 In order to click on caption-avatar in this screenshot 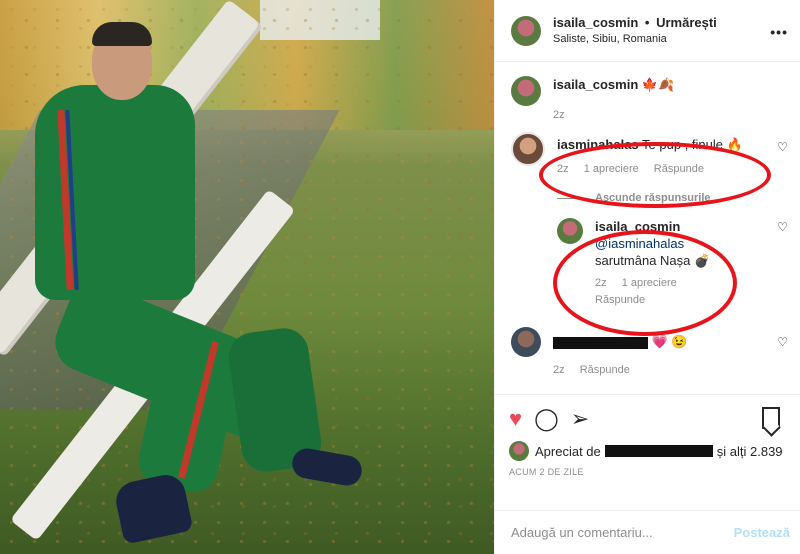, I will do `click(526, 91)`.